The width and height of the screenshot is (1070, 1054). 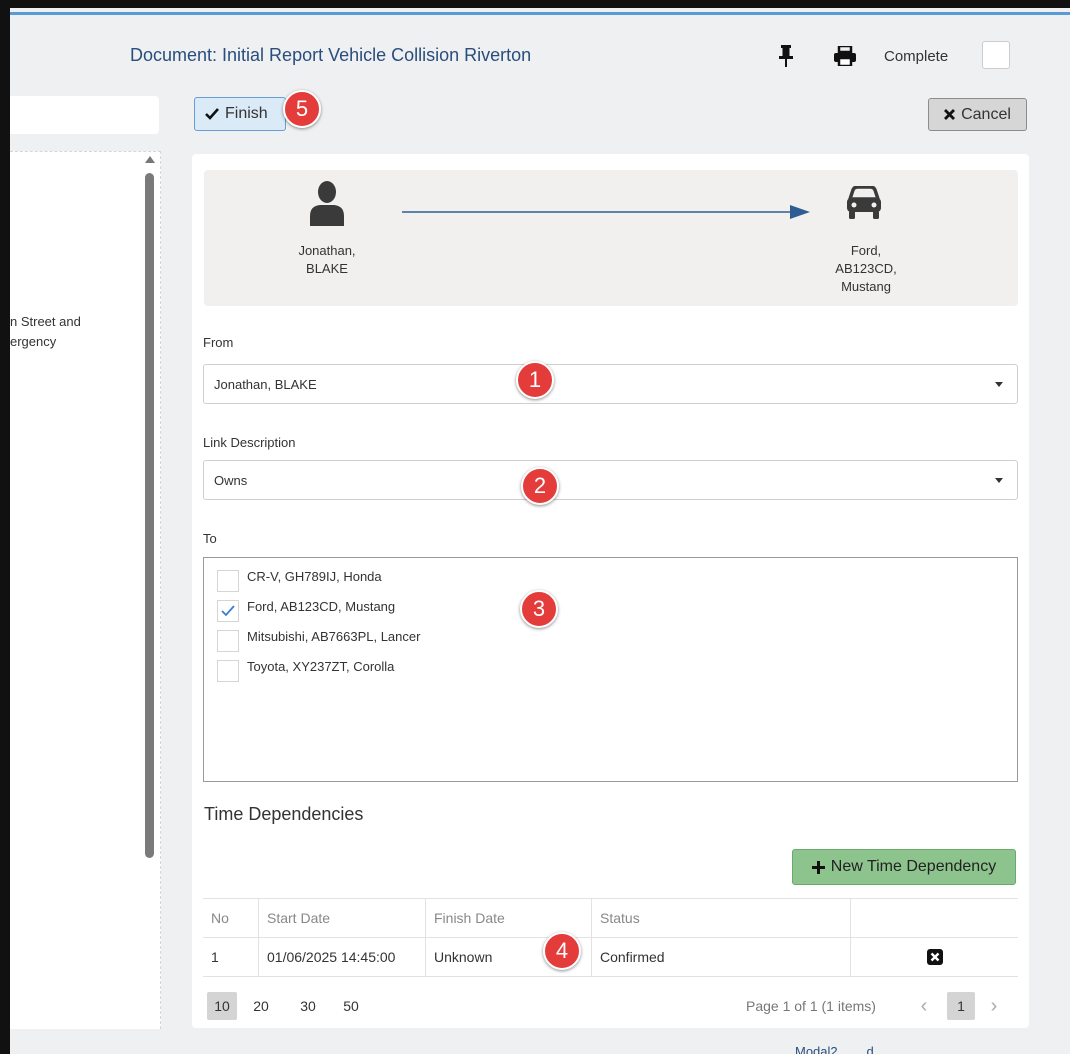 I want to click on print-icon, so click(x=845, y=56).